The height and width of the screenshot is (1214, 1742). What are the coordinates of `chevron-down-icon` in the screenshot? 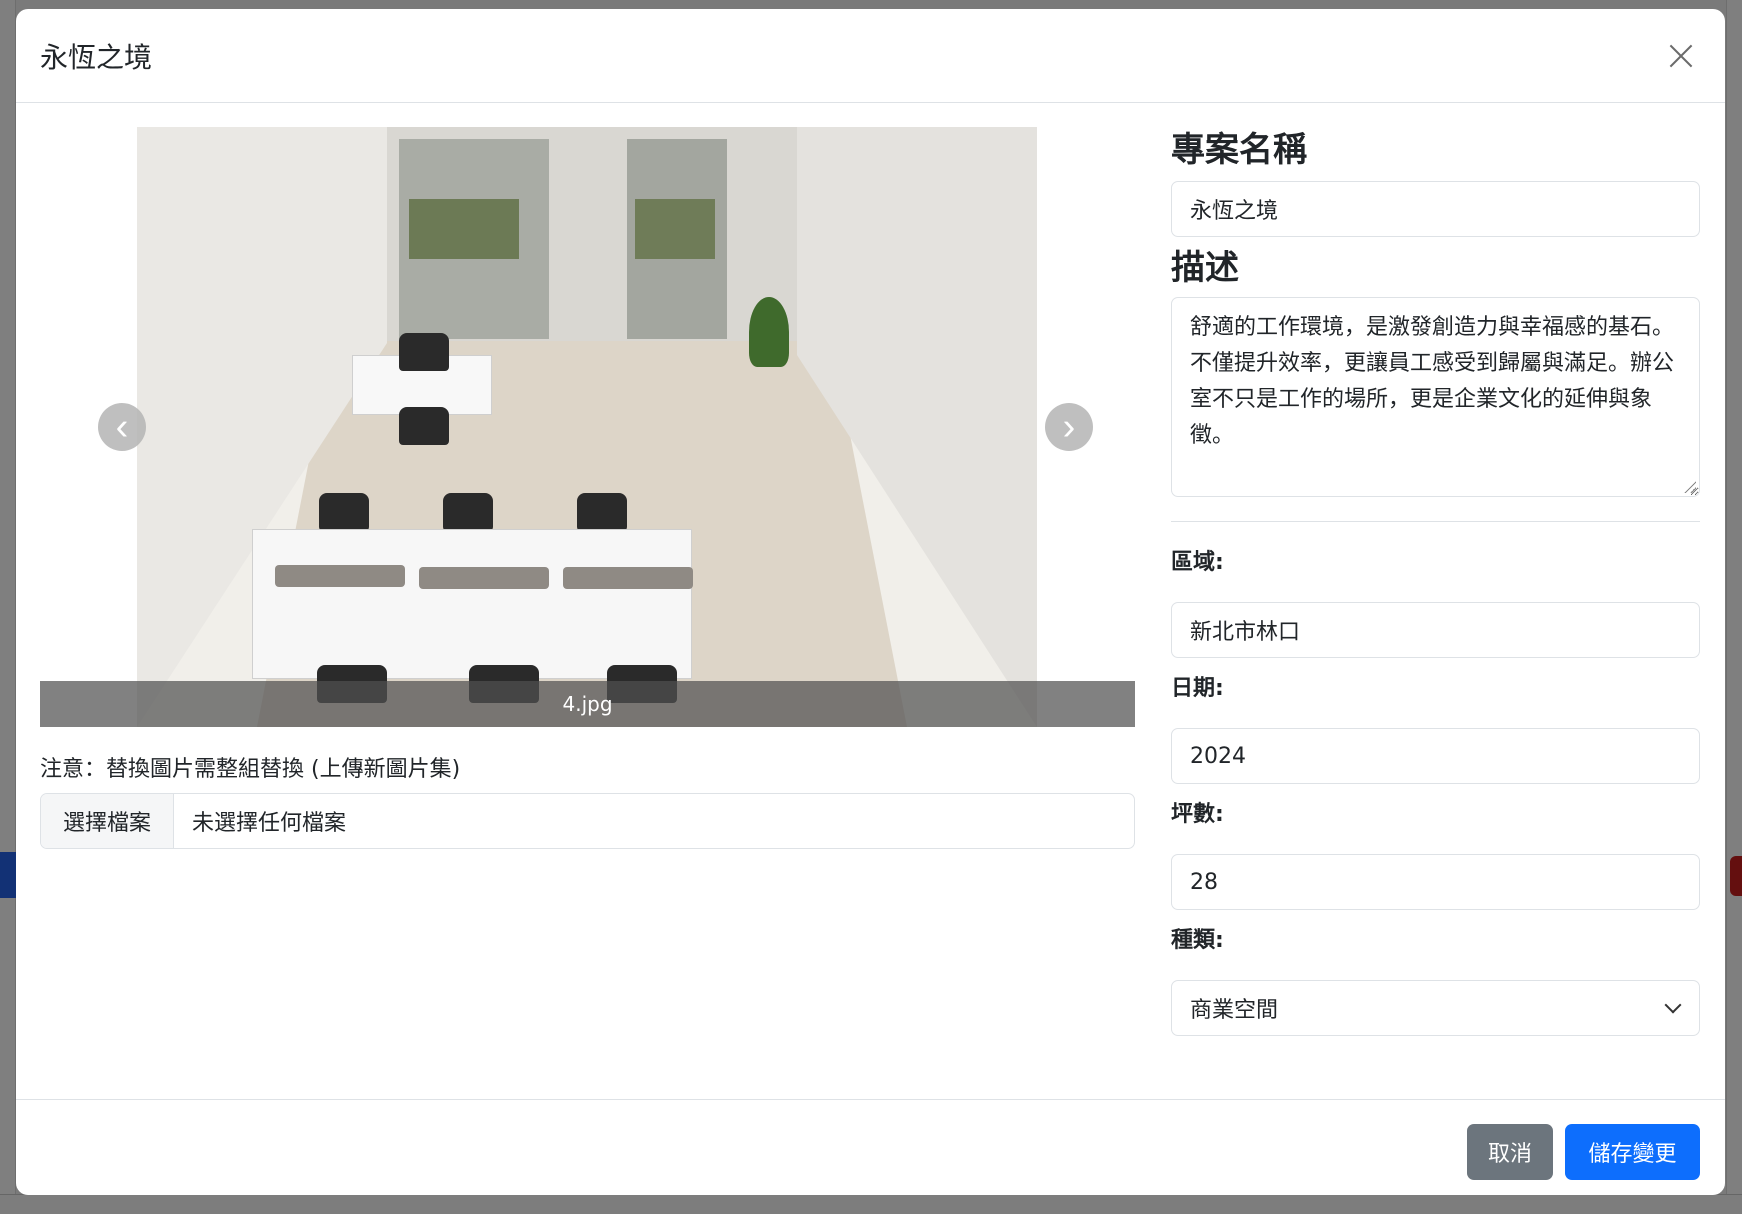 It's located at (1673, 1005).